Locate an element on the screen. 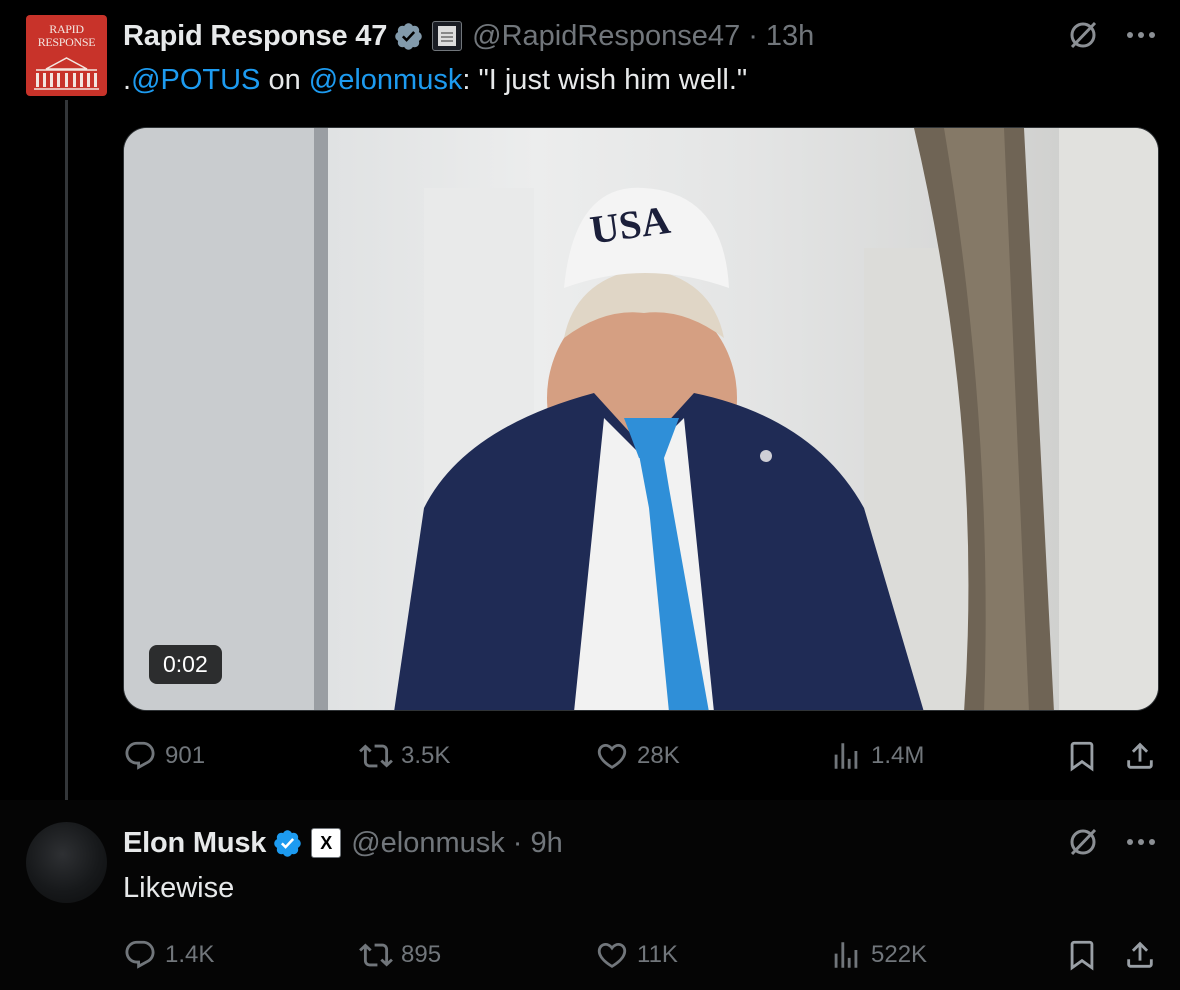  avatar is located at coordinates (66, 862).